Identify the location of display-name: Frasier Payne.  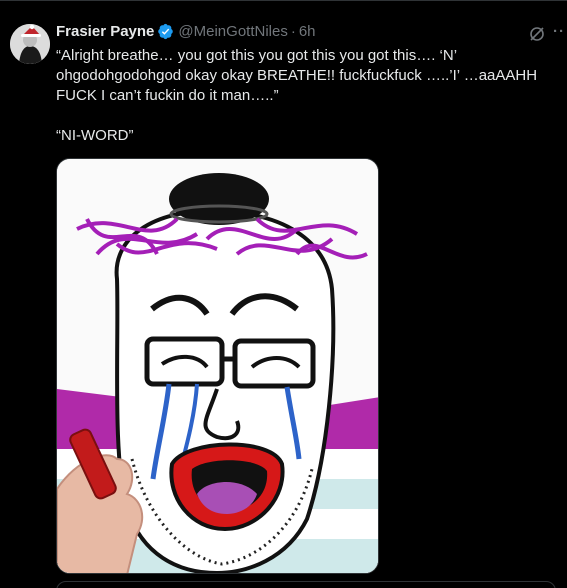
(105, 31).